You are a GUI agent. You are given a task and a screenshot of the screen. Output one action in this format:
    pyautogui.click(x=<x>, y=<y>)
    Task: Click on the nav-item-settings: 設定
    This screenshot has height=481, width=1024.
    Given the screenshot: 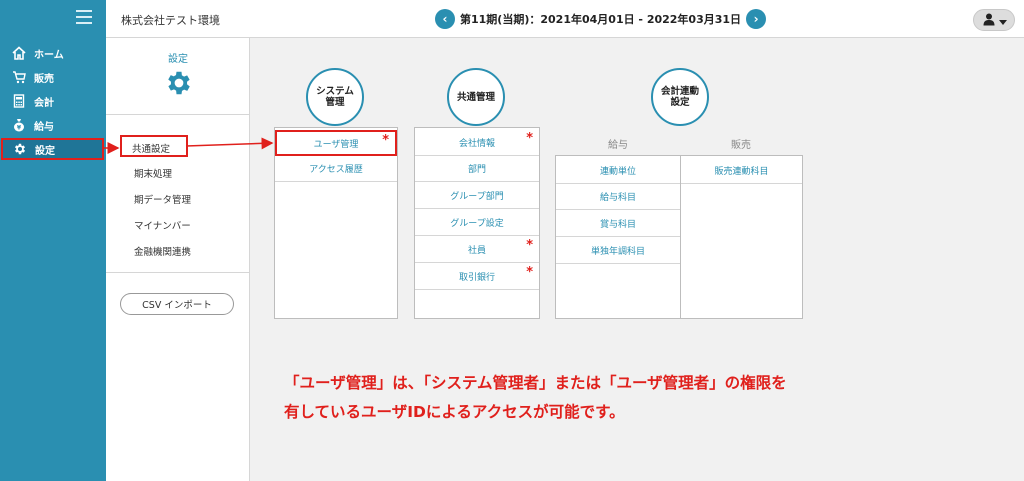 What is the action you would take?
    pyautogui.click(x=52, y=149)
    